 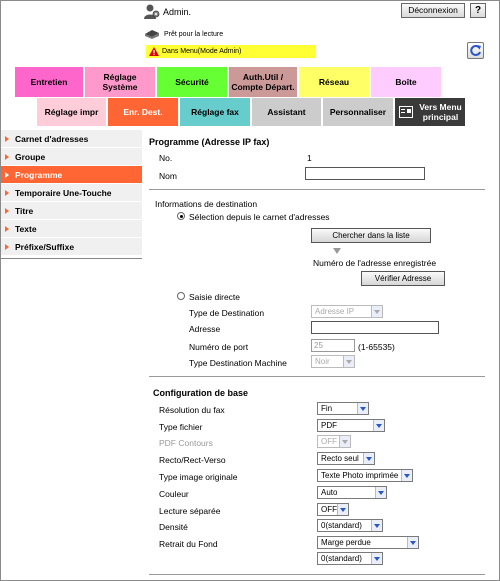 What do you see at coordinates (259, 217) in the screenshot?
I see `radio-addressbook-label: Sélection depuis le carnet d'adresses` at bounding box center [259, 217].